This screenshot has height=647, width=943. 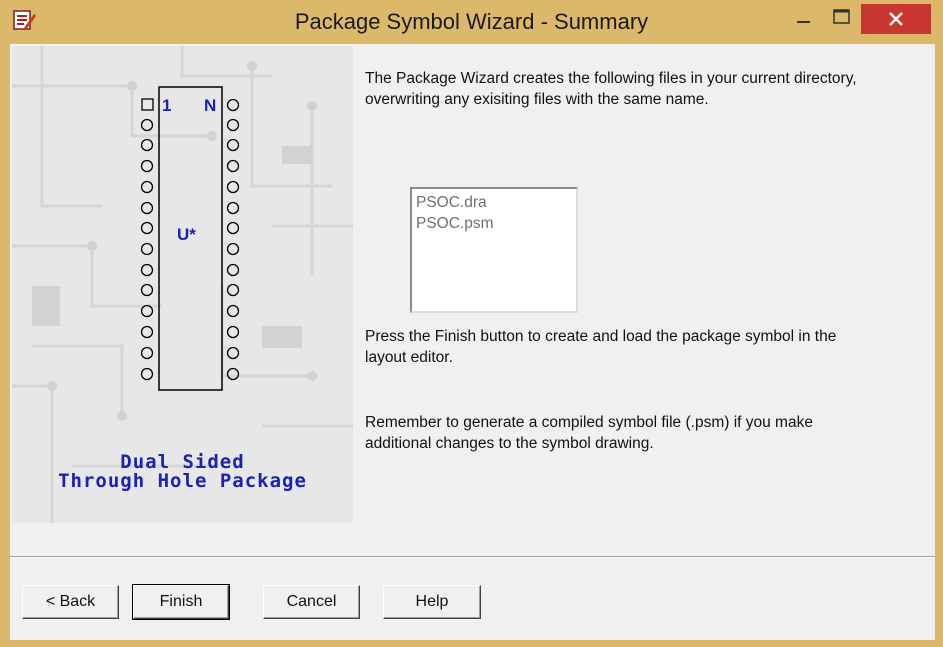 What do you see at coordinates (311, 602) in the screenshot?
I see `cancel-button: Cancel` at bounding box center [311, 602].